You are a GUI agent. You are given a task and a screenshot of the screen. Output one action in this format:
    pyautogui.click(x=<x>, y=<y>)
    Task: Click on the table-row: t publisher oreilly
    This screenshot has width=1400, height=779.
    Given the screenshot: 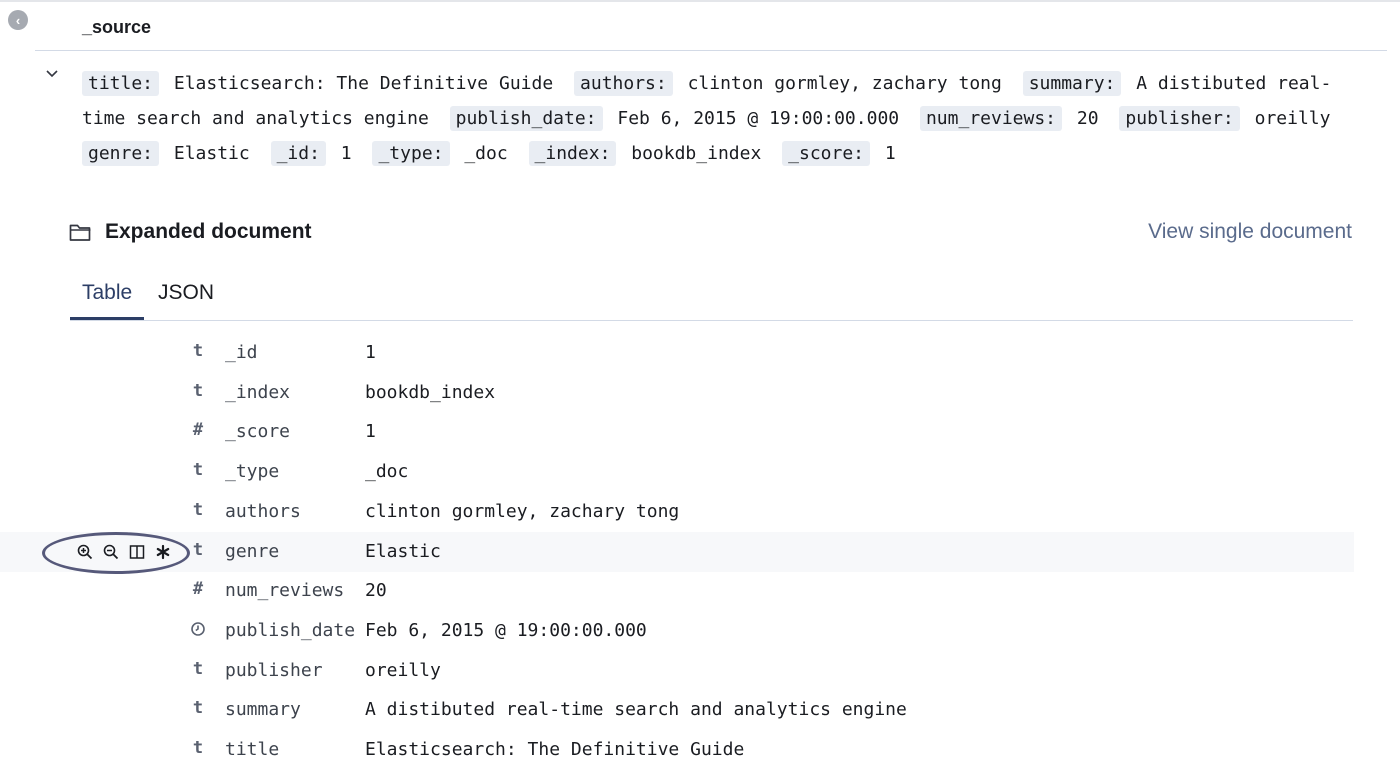 What is the action you would take?
    pyautogui.click(x=677, y=671)
    